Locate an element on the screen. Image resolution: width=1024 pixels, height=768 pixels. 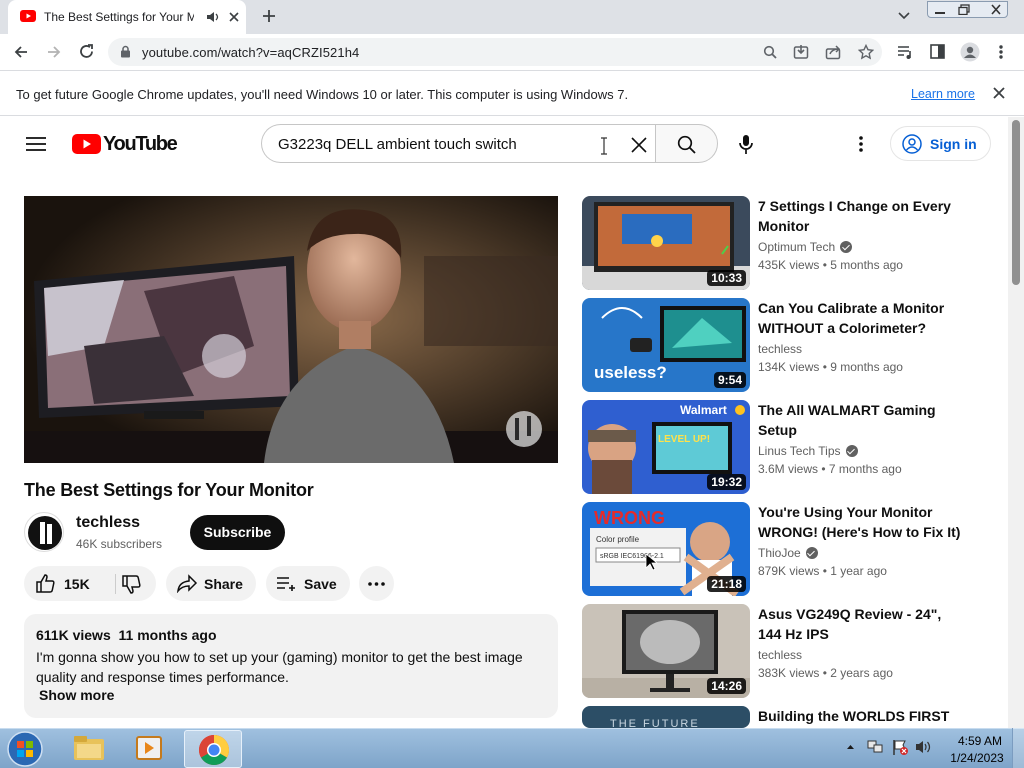
youtube-logo: YouTube is located at coordinates (125, 144).